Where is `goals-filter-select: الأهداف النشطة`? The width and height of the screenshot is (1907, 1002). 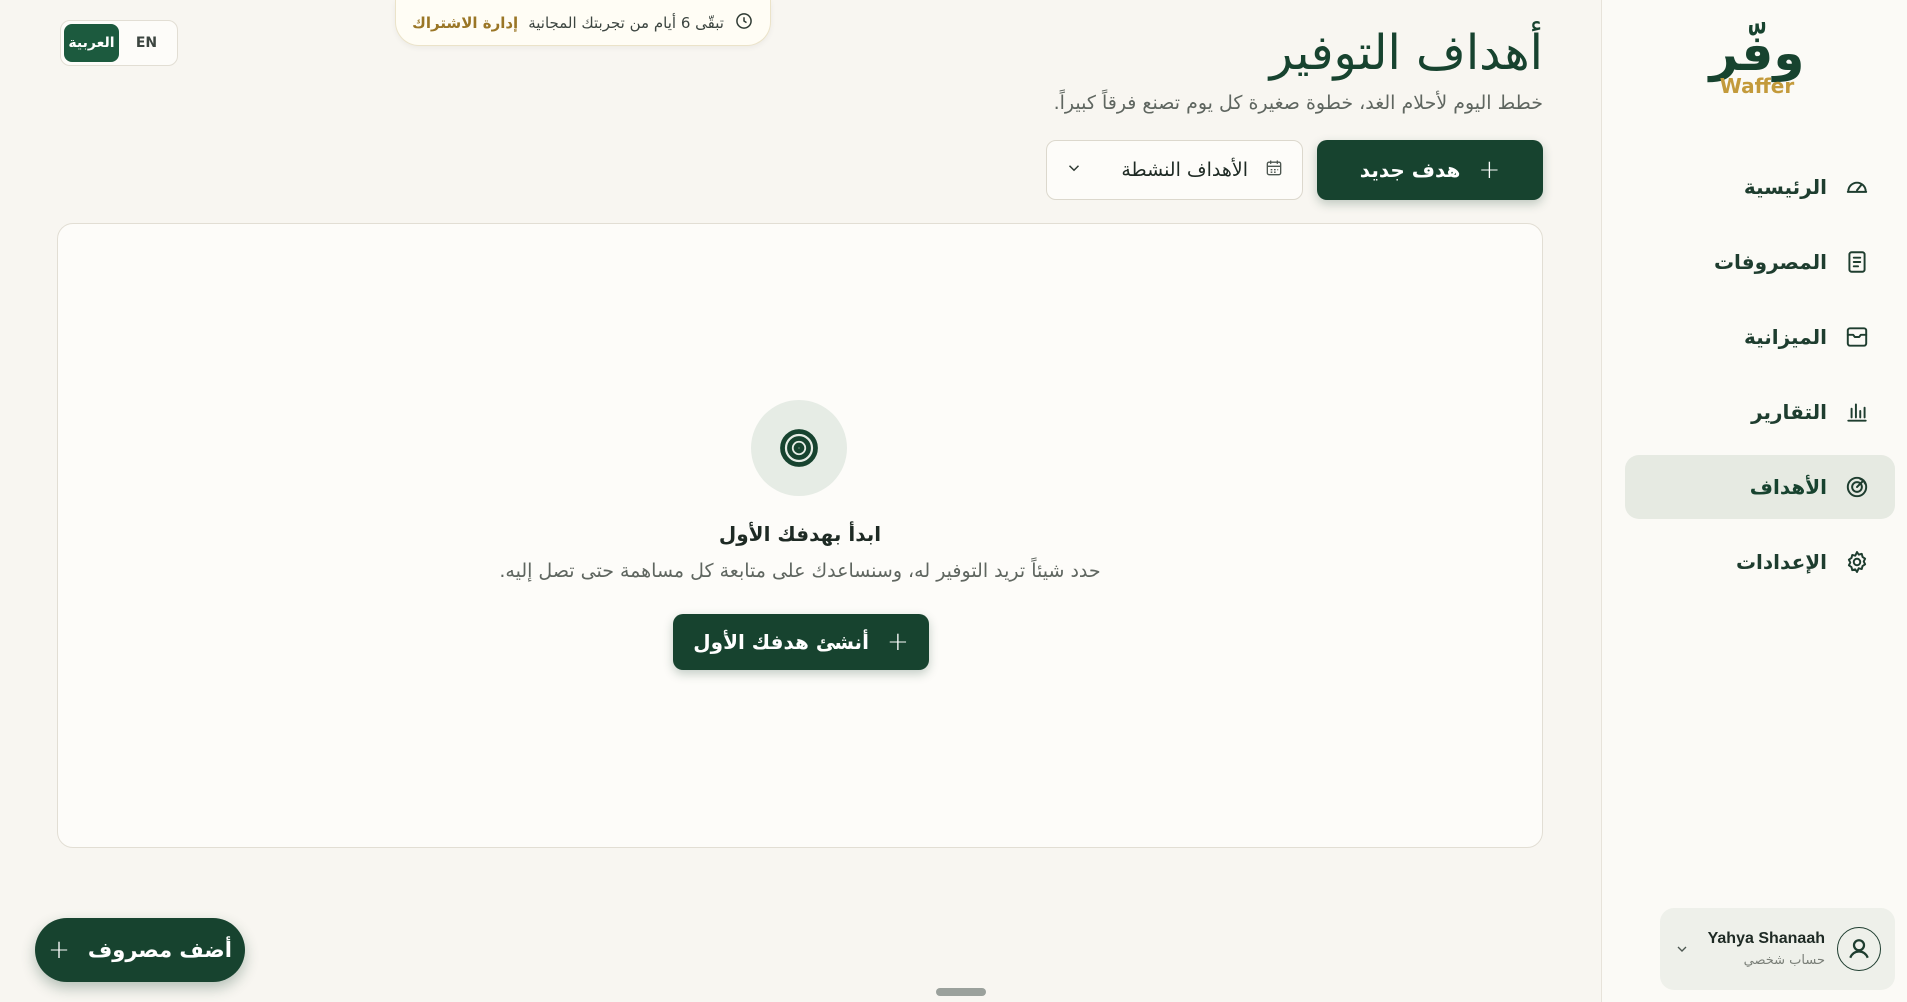
goals-filter-select: الأهداف النشطة is located at coordinates (1174, 170).